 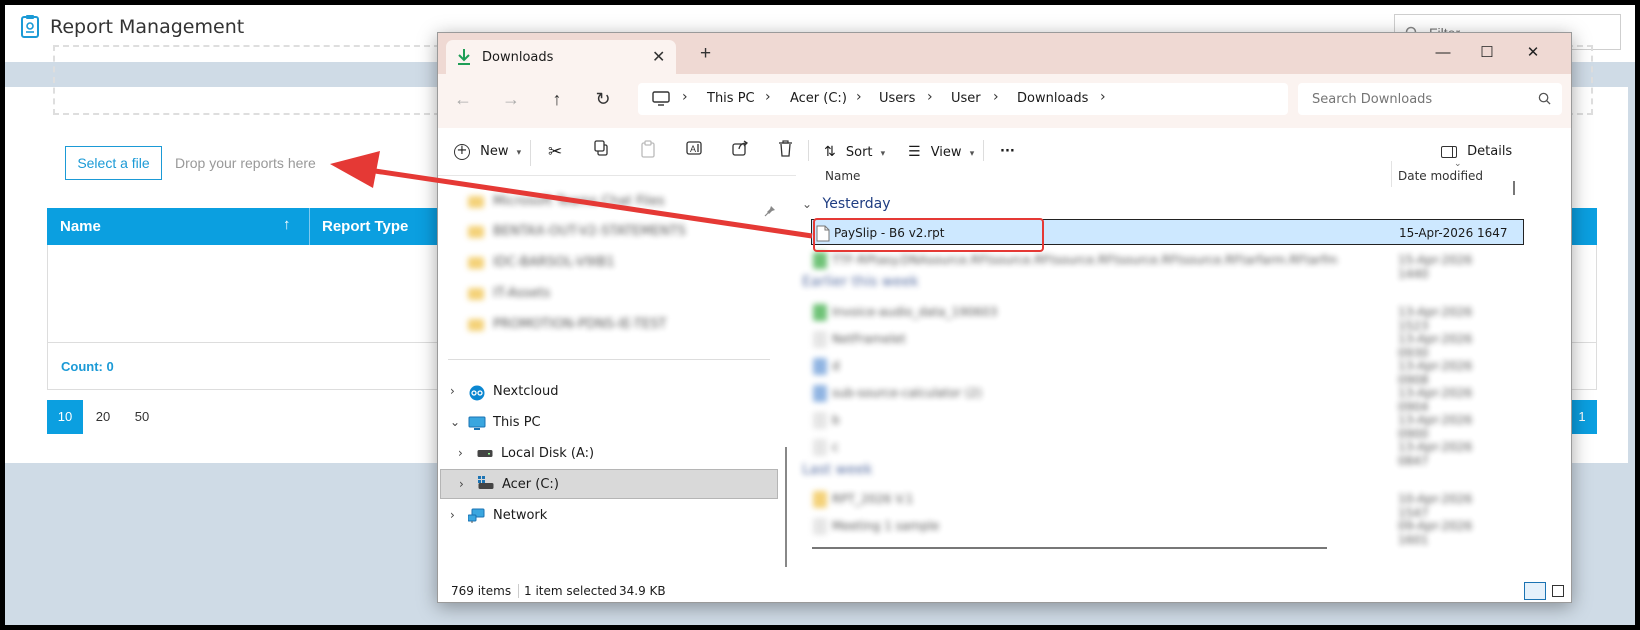 I want to click on file-name: RPT_2026 V.1, so click(x=873, y=499).